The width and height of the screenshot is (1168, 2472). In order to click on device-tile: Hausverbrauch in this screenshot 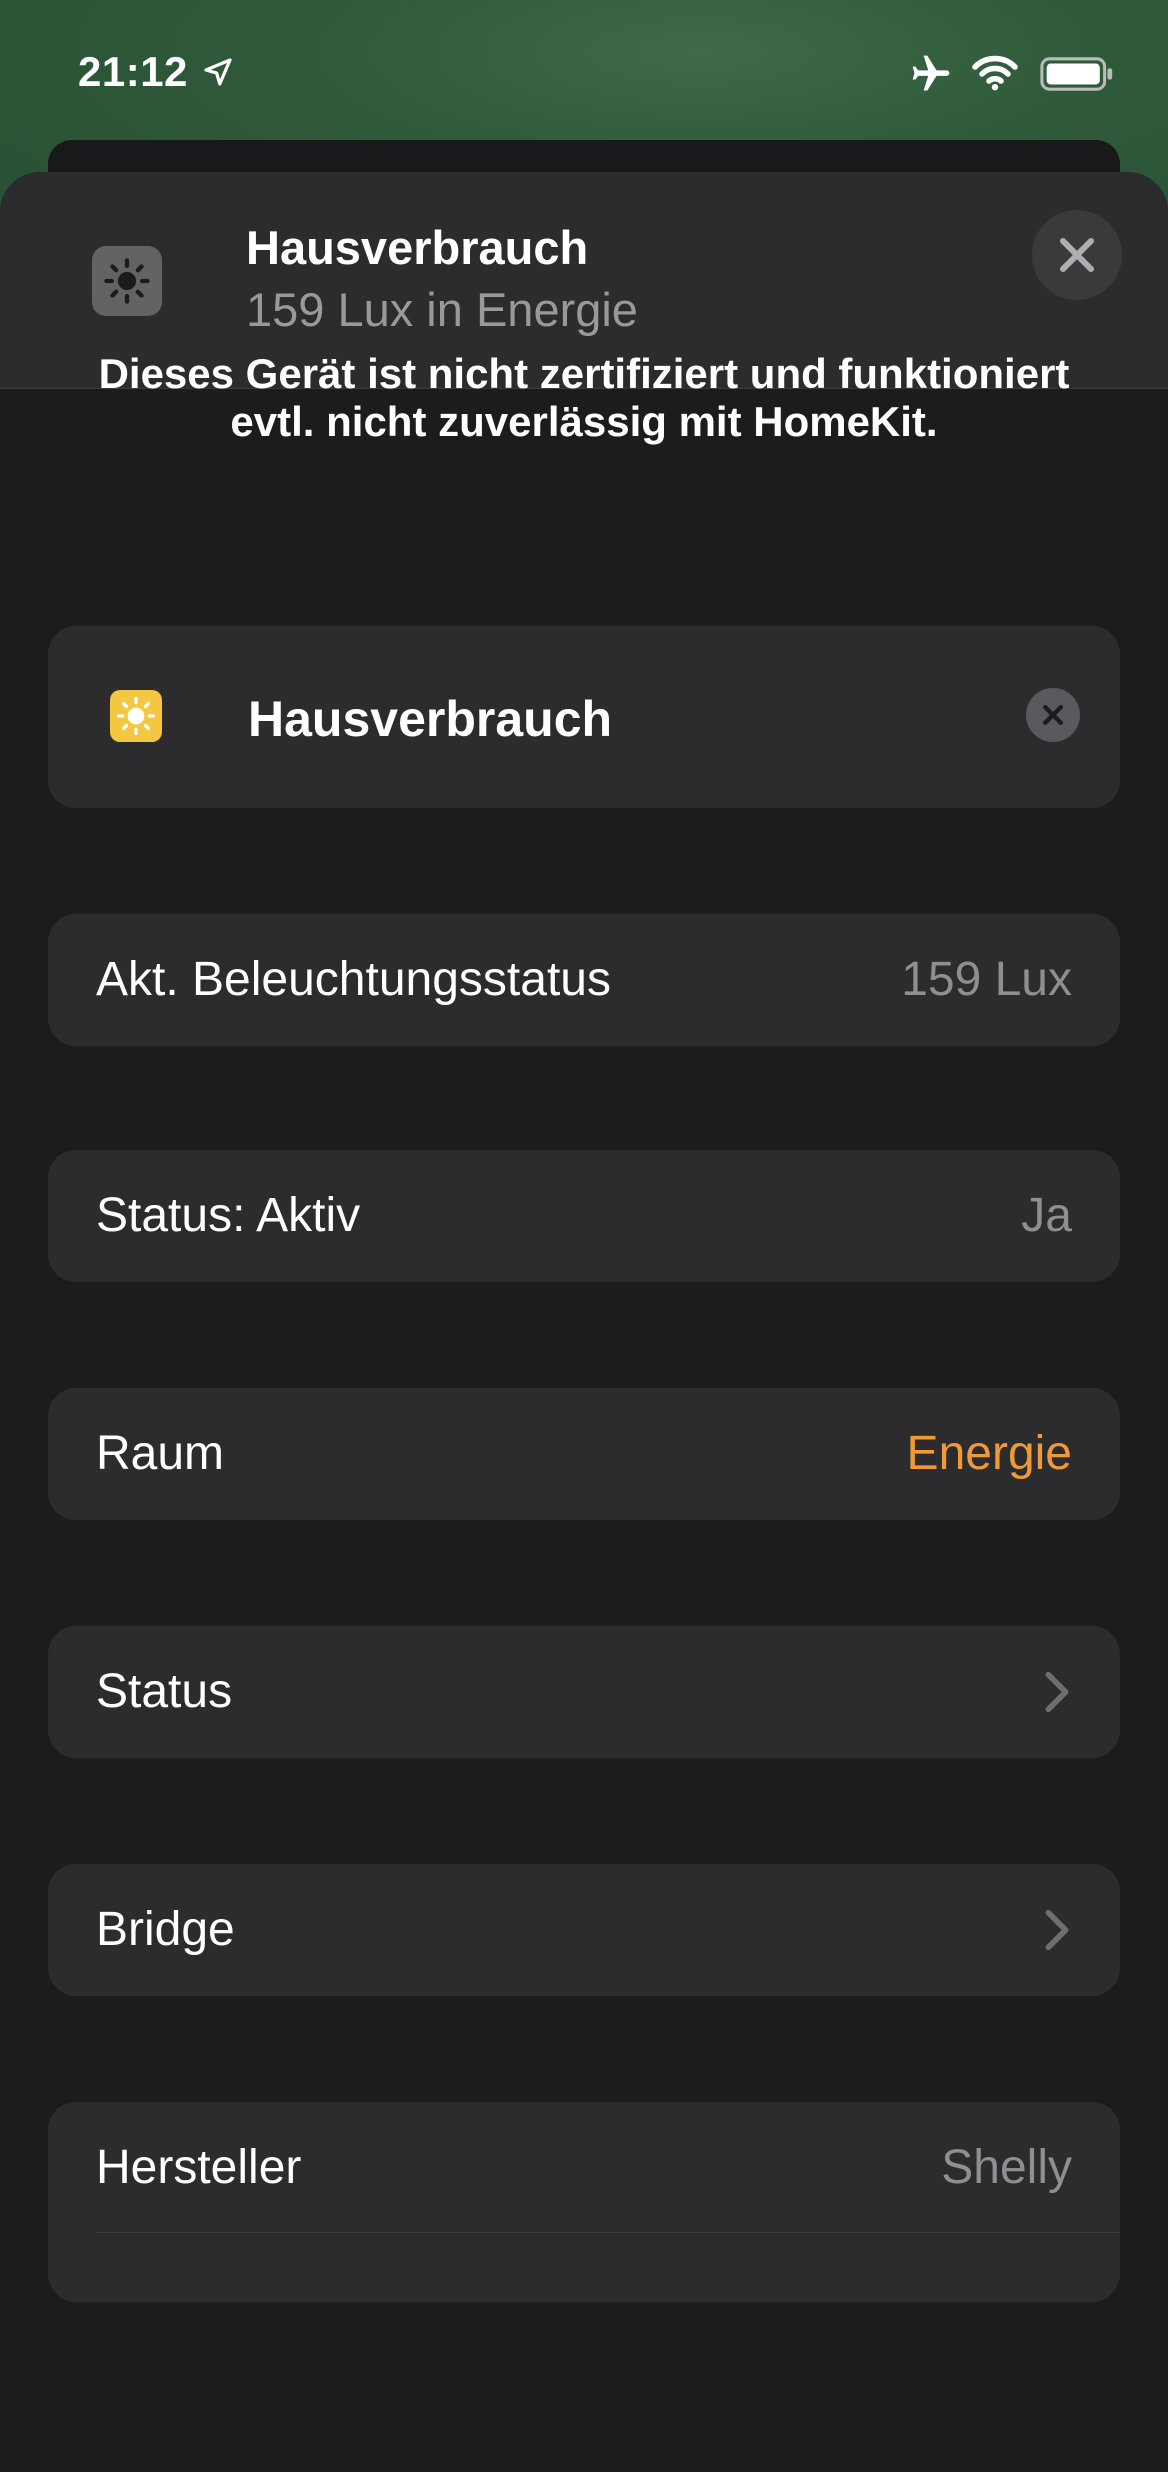, I will do `click(584, 717)`.